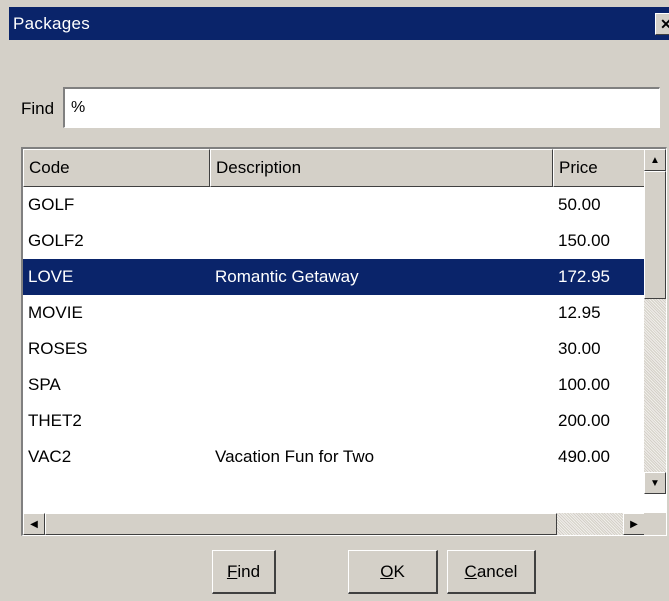 This screenshot has height=601, width=669. What do you see at coordinates (579, 348) in the screenshot?
I see `cell-price: 30.00` at bounding box center [579, 348].